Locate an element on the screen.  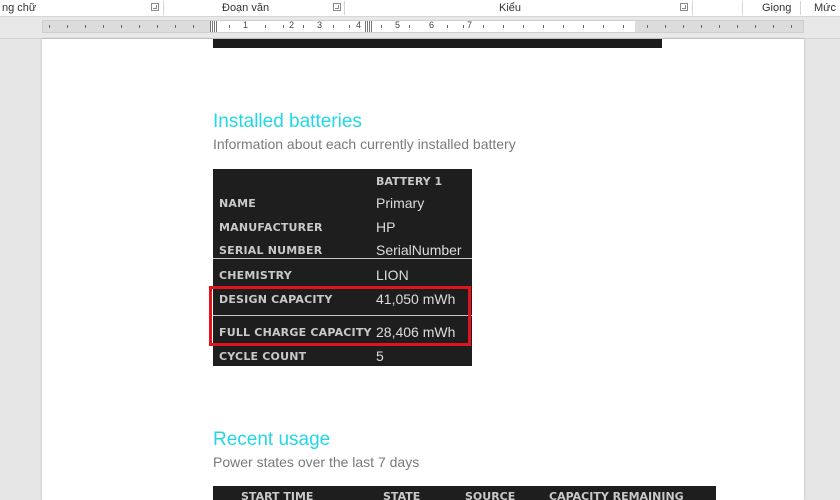
row-value: SerialNumber is located at coordinates (419, 250).